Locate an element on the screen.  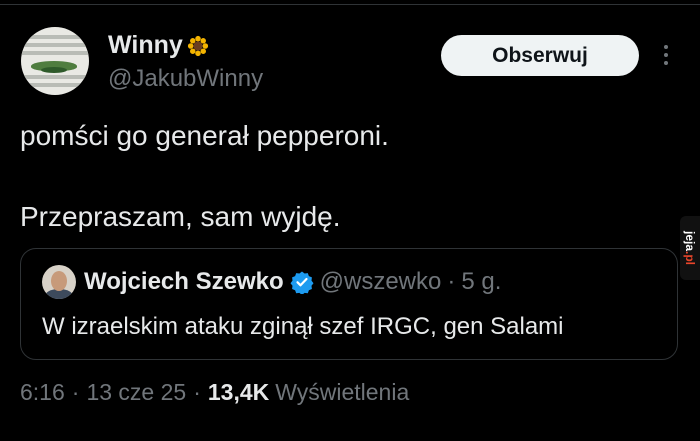
watermark-suffix: .pl is located at coordinates (690, 258).